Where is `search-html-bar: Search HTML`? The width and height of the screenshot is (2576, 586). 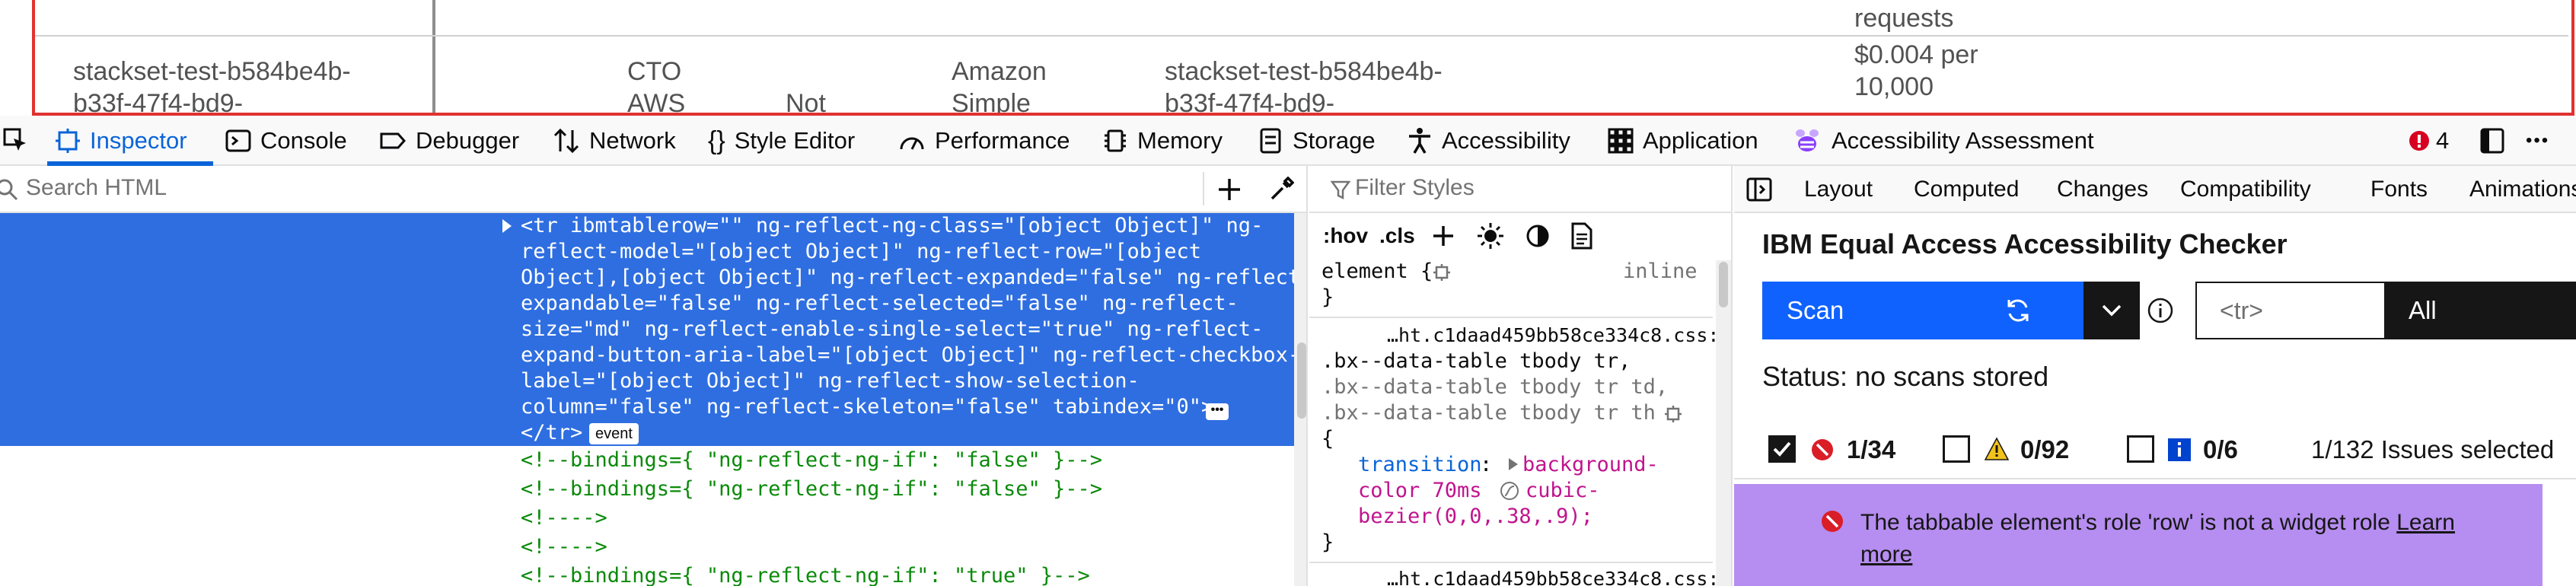
search-html-bar: Search HTML is located at coordinates (653, 189).